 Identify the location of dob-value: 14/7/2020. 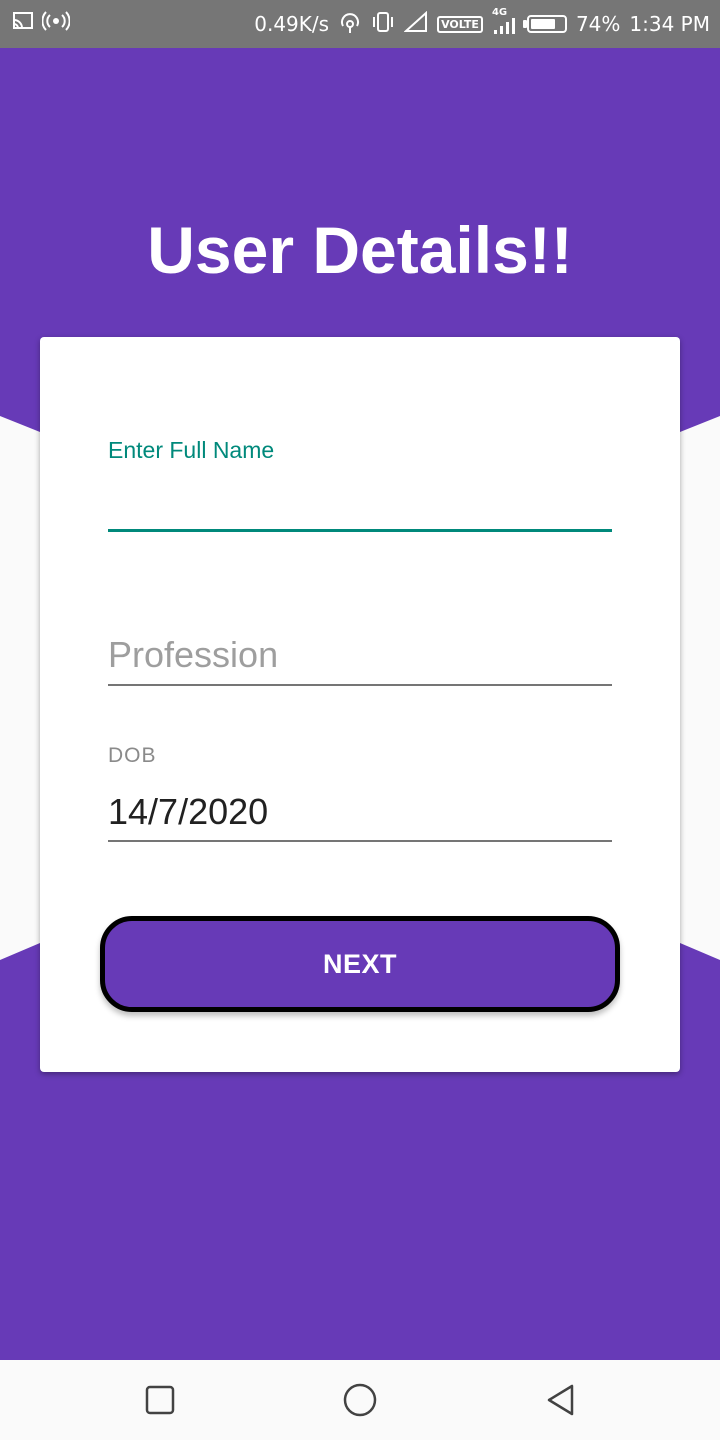
(188, 812).